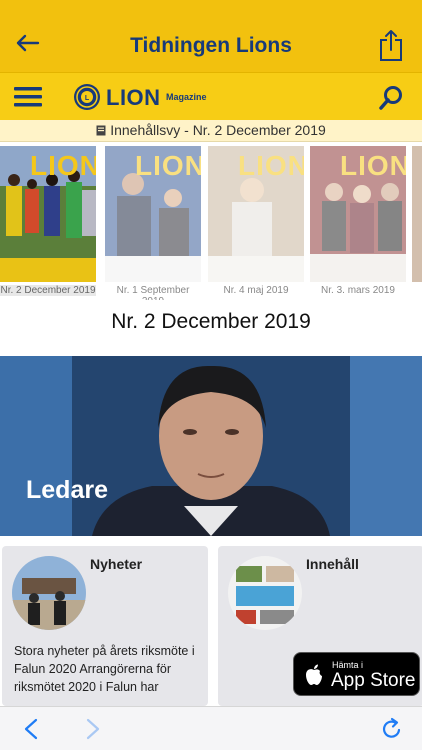 This screenshot has width=422, height=750. What do you see at coordinates (133, 97) in the screenshot?
I see `brand-name: LION` at bounding box center [133, 97].